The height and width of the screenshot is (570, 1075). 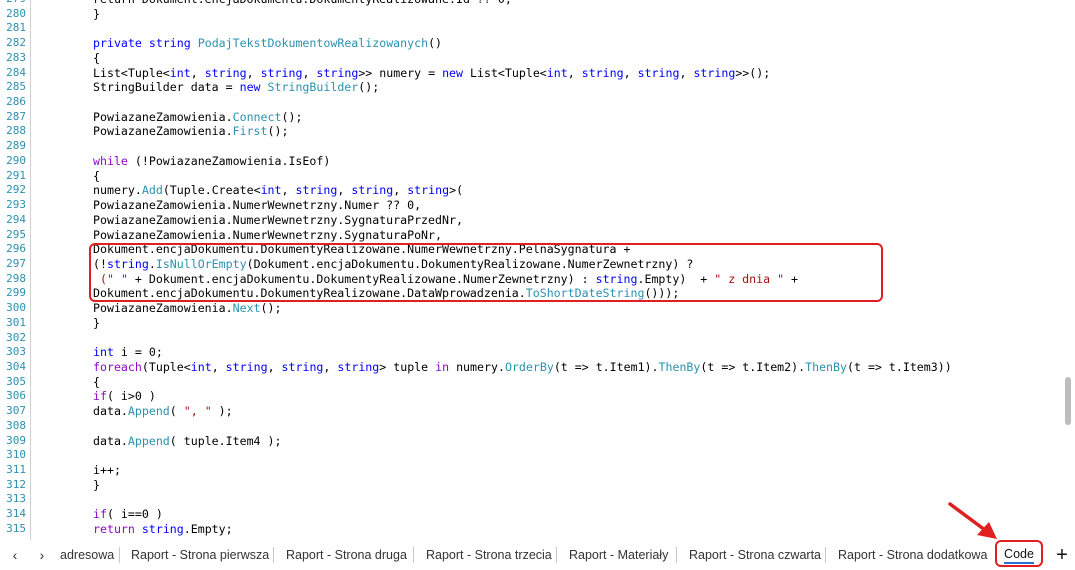 What do you see at coordinates (531, 499) in the screenshot?
I see `code-line: 313` at bounding box center [531, 499].